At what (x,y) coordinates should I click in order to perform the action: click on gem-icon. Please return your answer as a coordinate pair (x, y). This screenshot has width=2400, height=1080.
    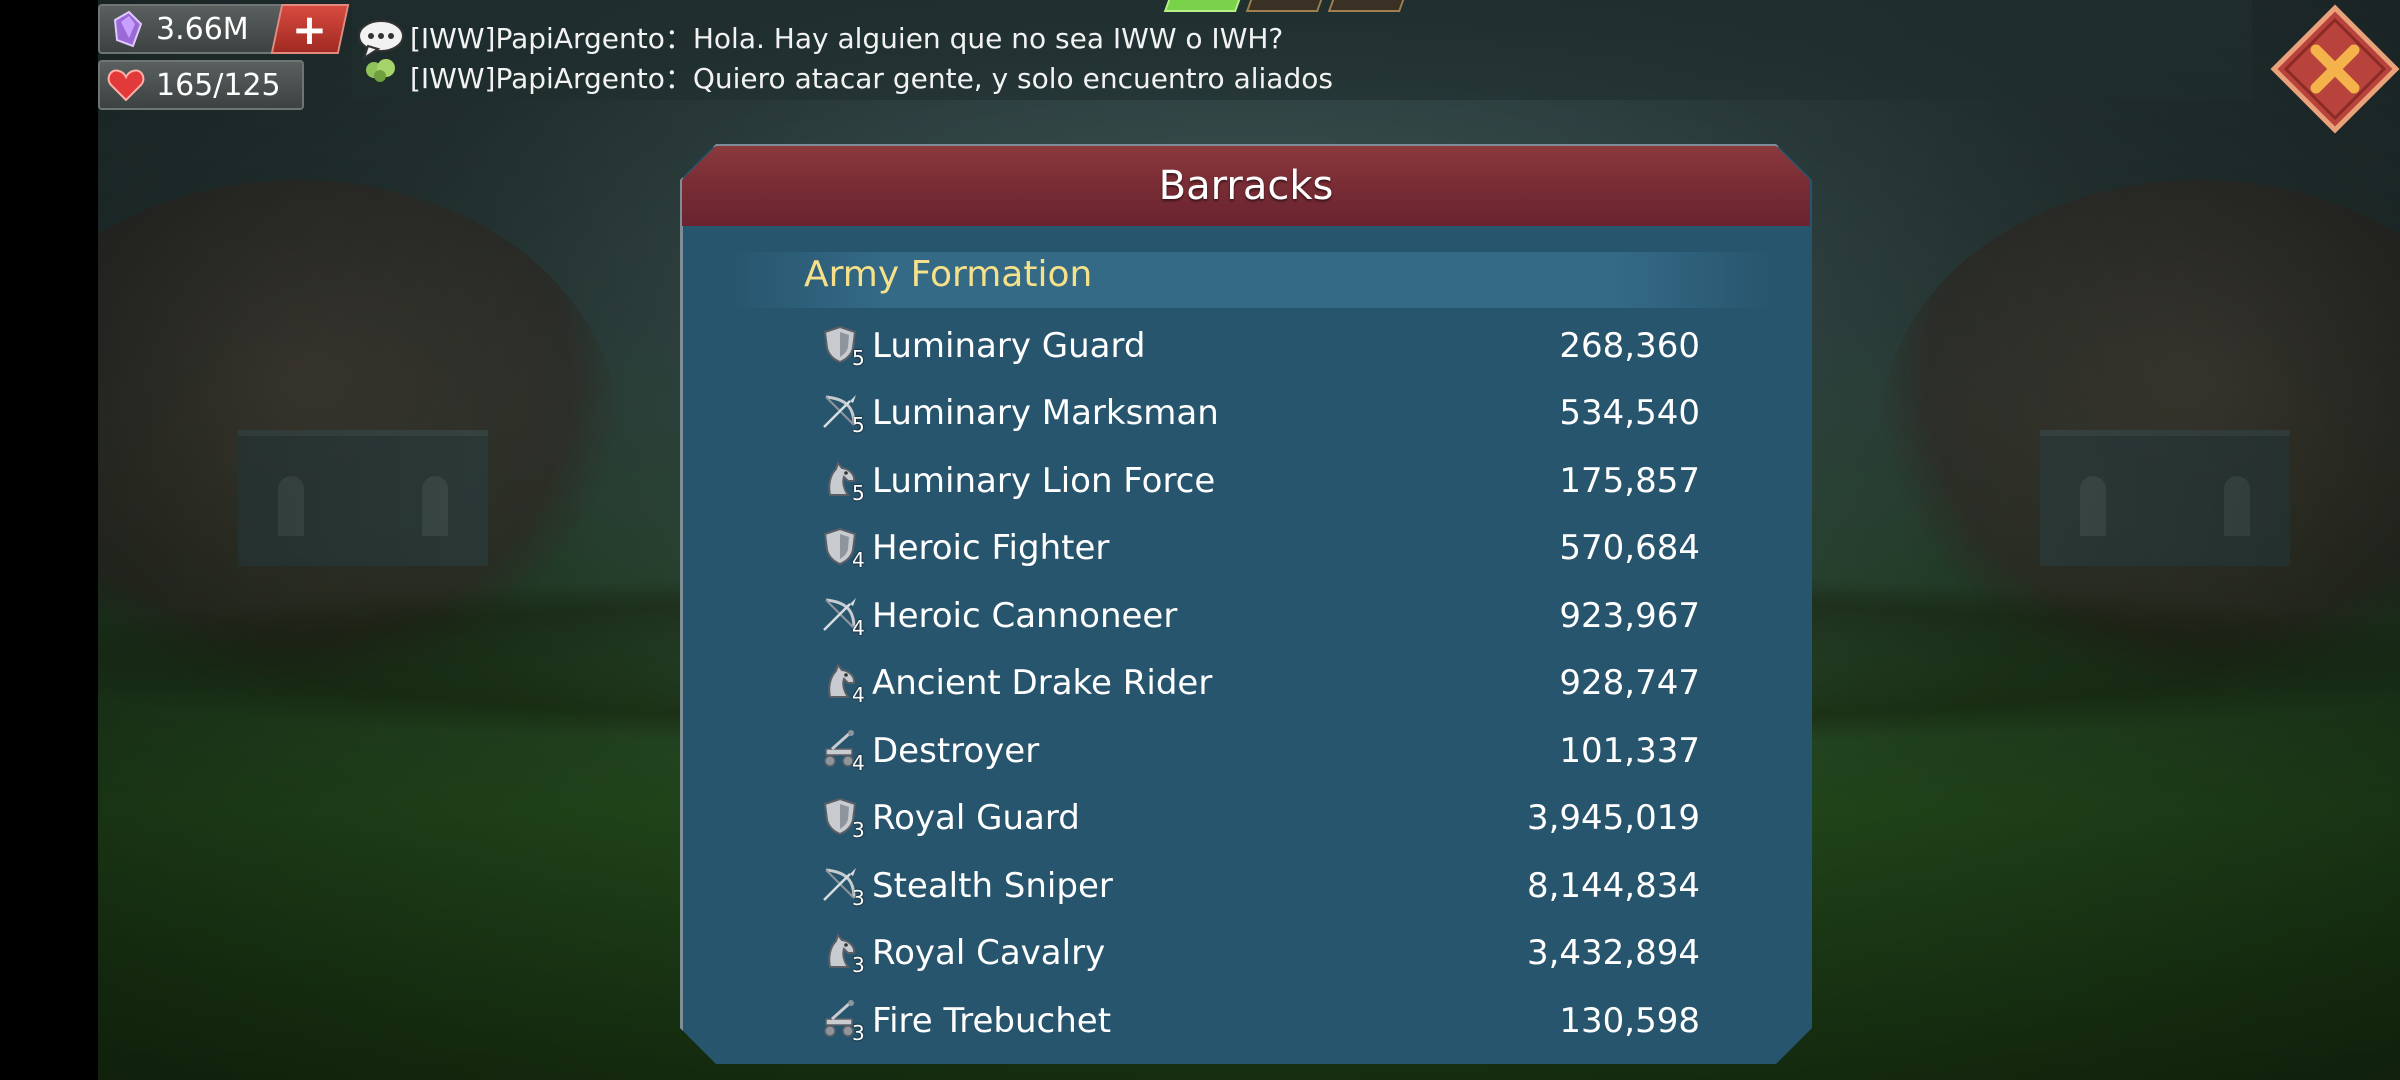
    Looking at the image, I should click on (126, 29).